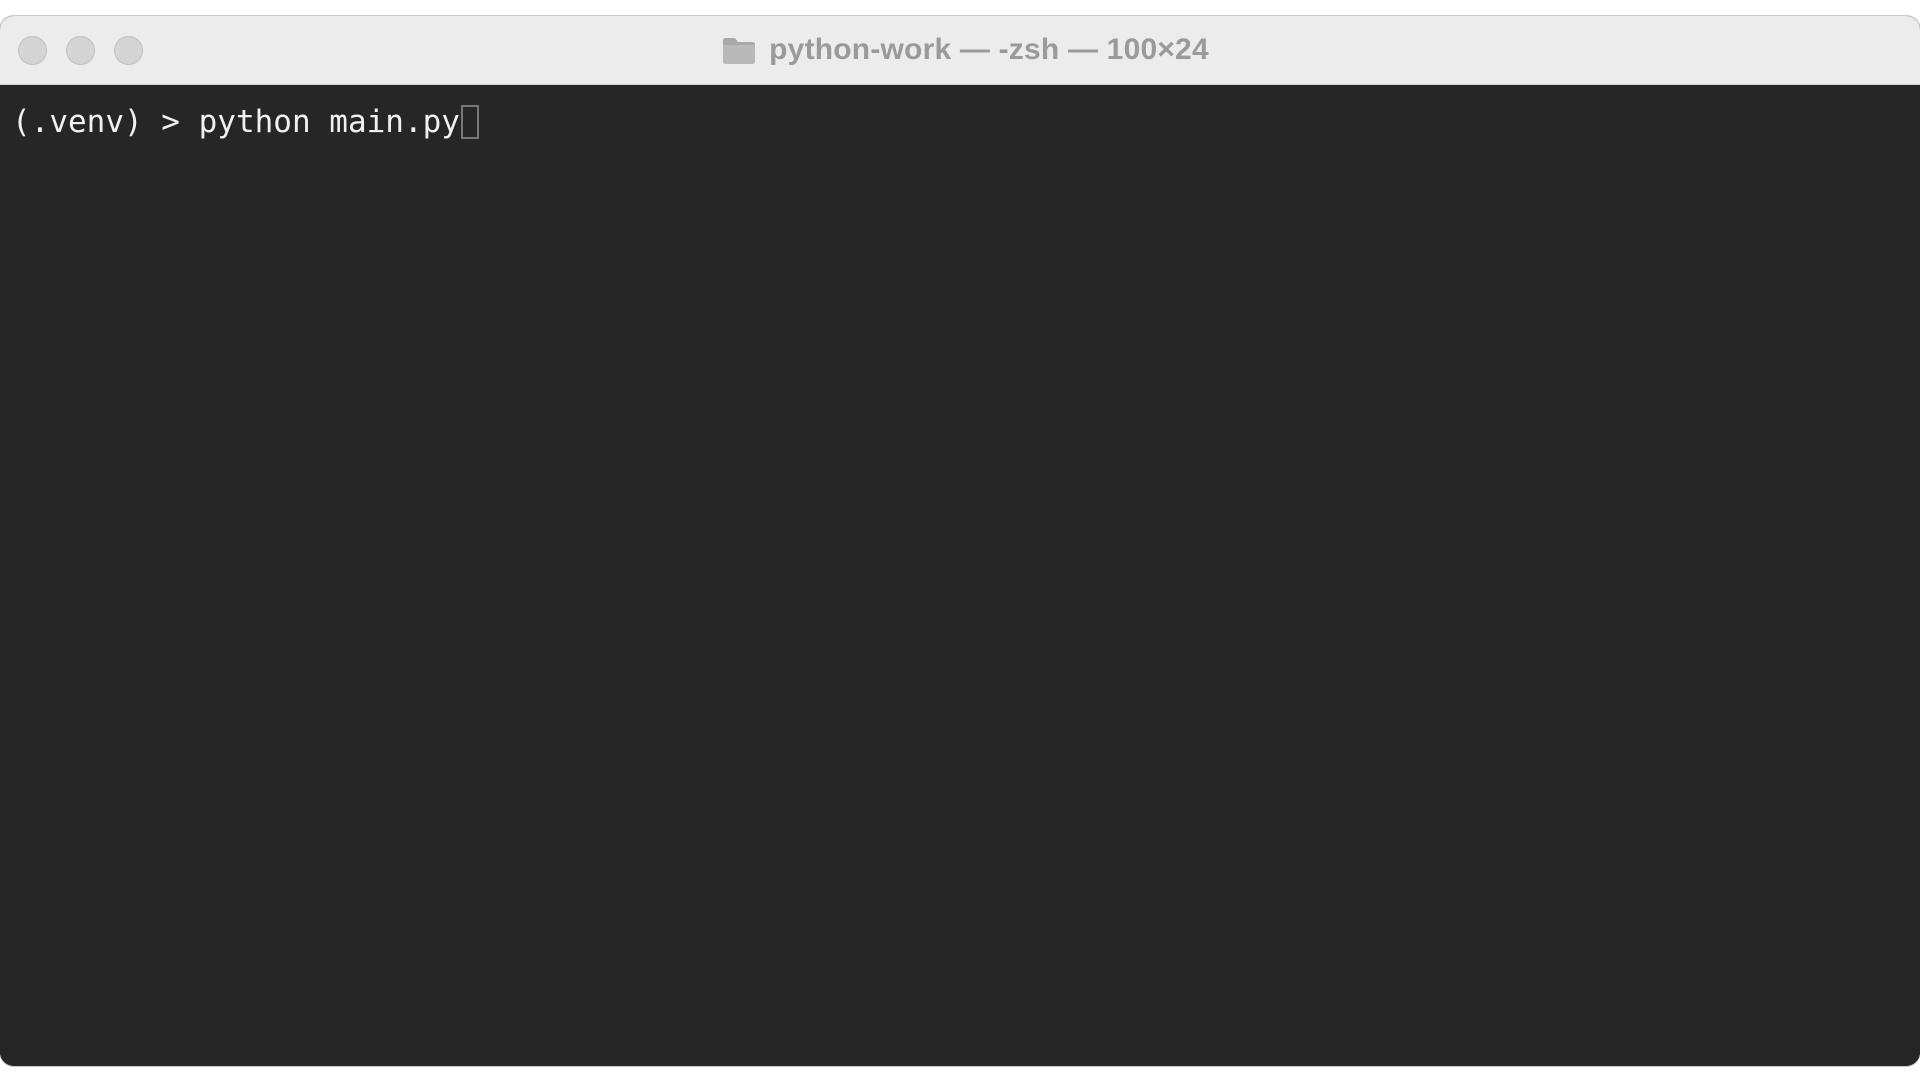 The width and height of the screenshot is (1920, 1080). Describe the element at coordinates (960, 122) in the screenshot. I see `command-line: (.venv) > python main.py` at that location.